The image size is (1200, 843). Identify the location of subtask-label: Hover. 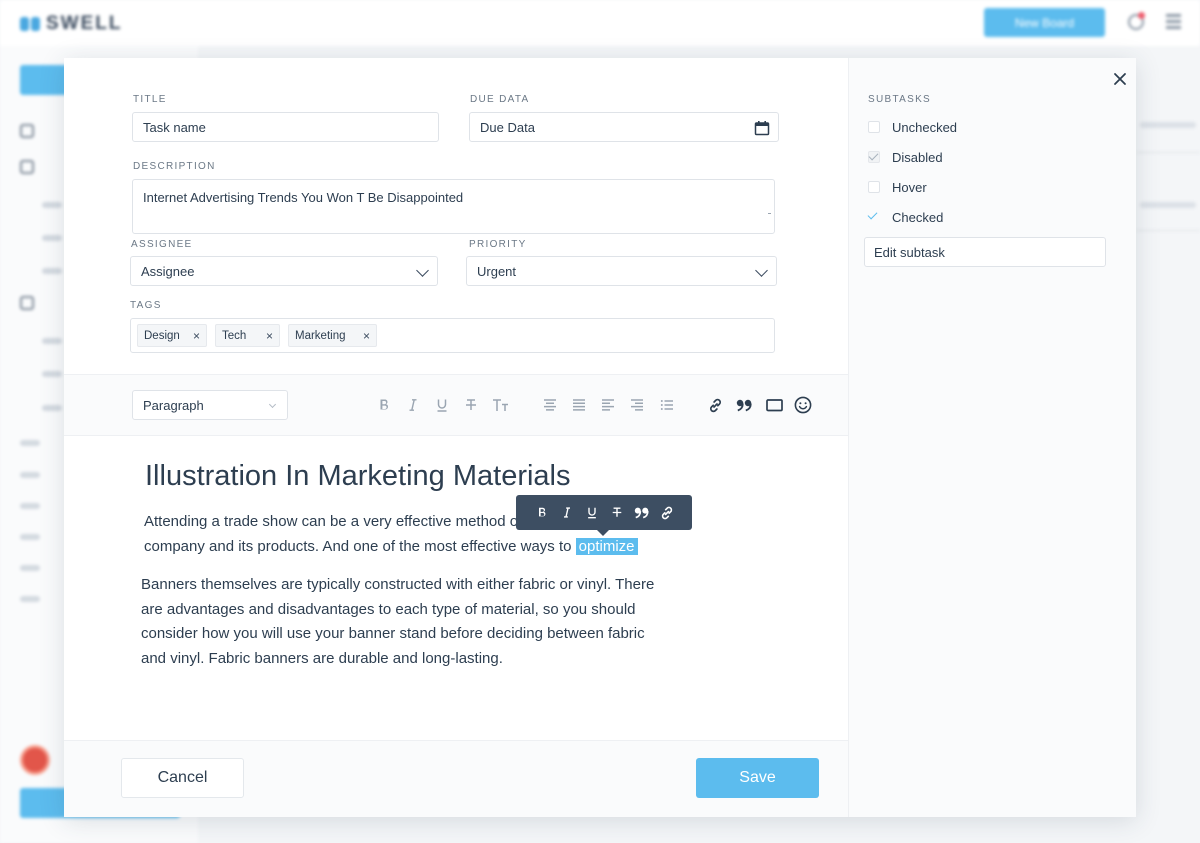
(909, 187).